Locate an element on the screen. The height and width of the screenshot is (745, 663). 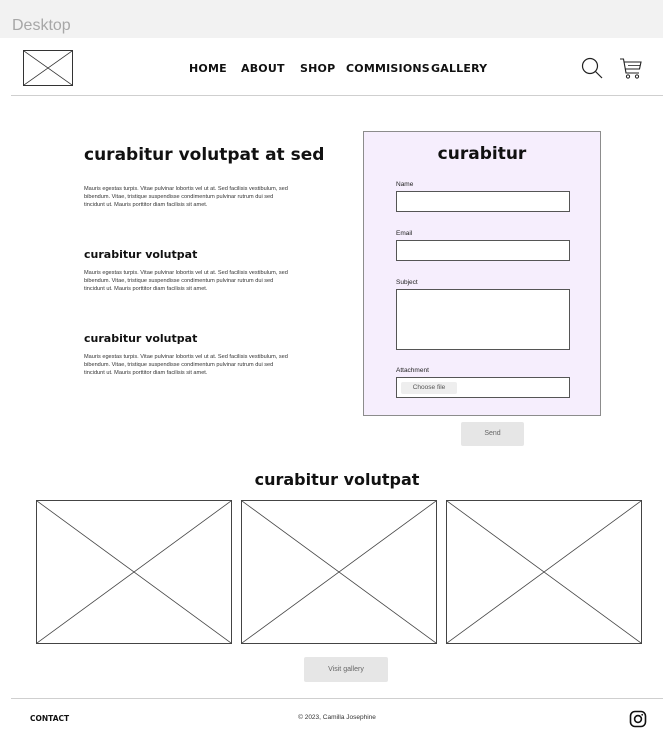
section-heading-1: curabitur volutpat is located at coordinates (141, 254).